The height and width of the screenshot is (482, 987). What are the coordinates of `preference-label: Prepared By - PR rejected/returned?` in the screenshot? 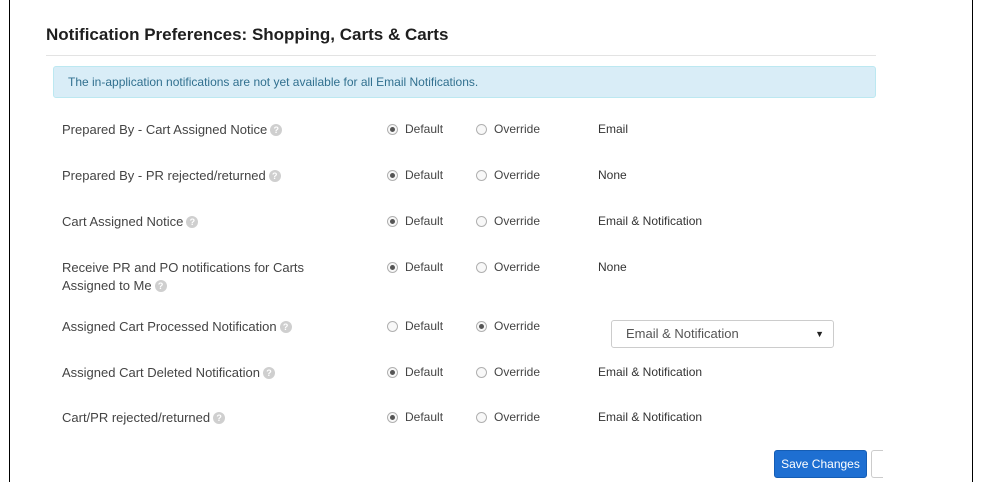 It's located at (207, 176).